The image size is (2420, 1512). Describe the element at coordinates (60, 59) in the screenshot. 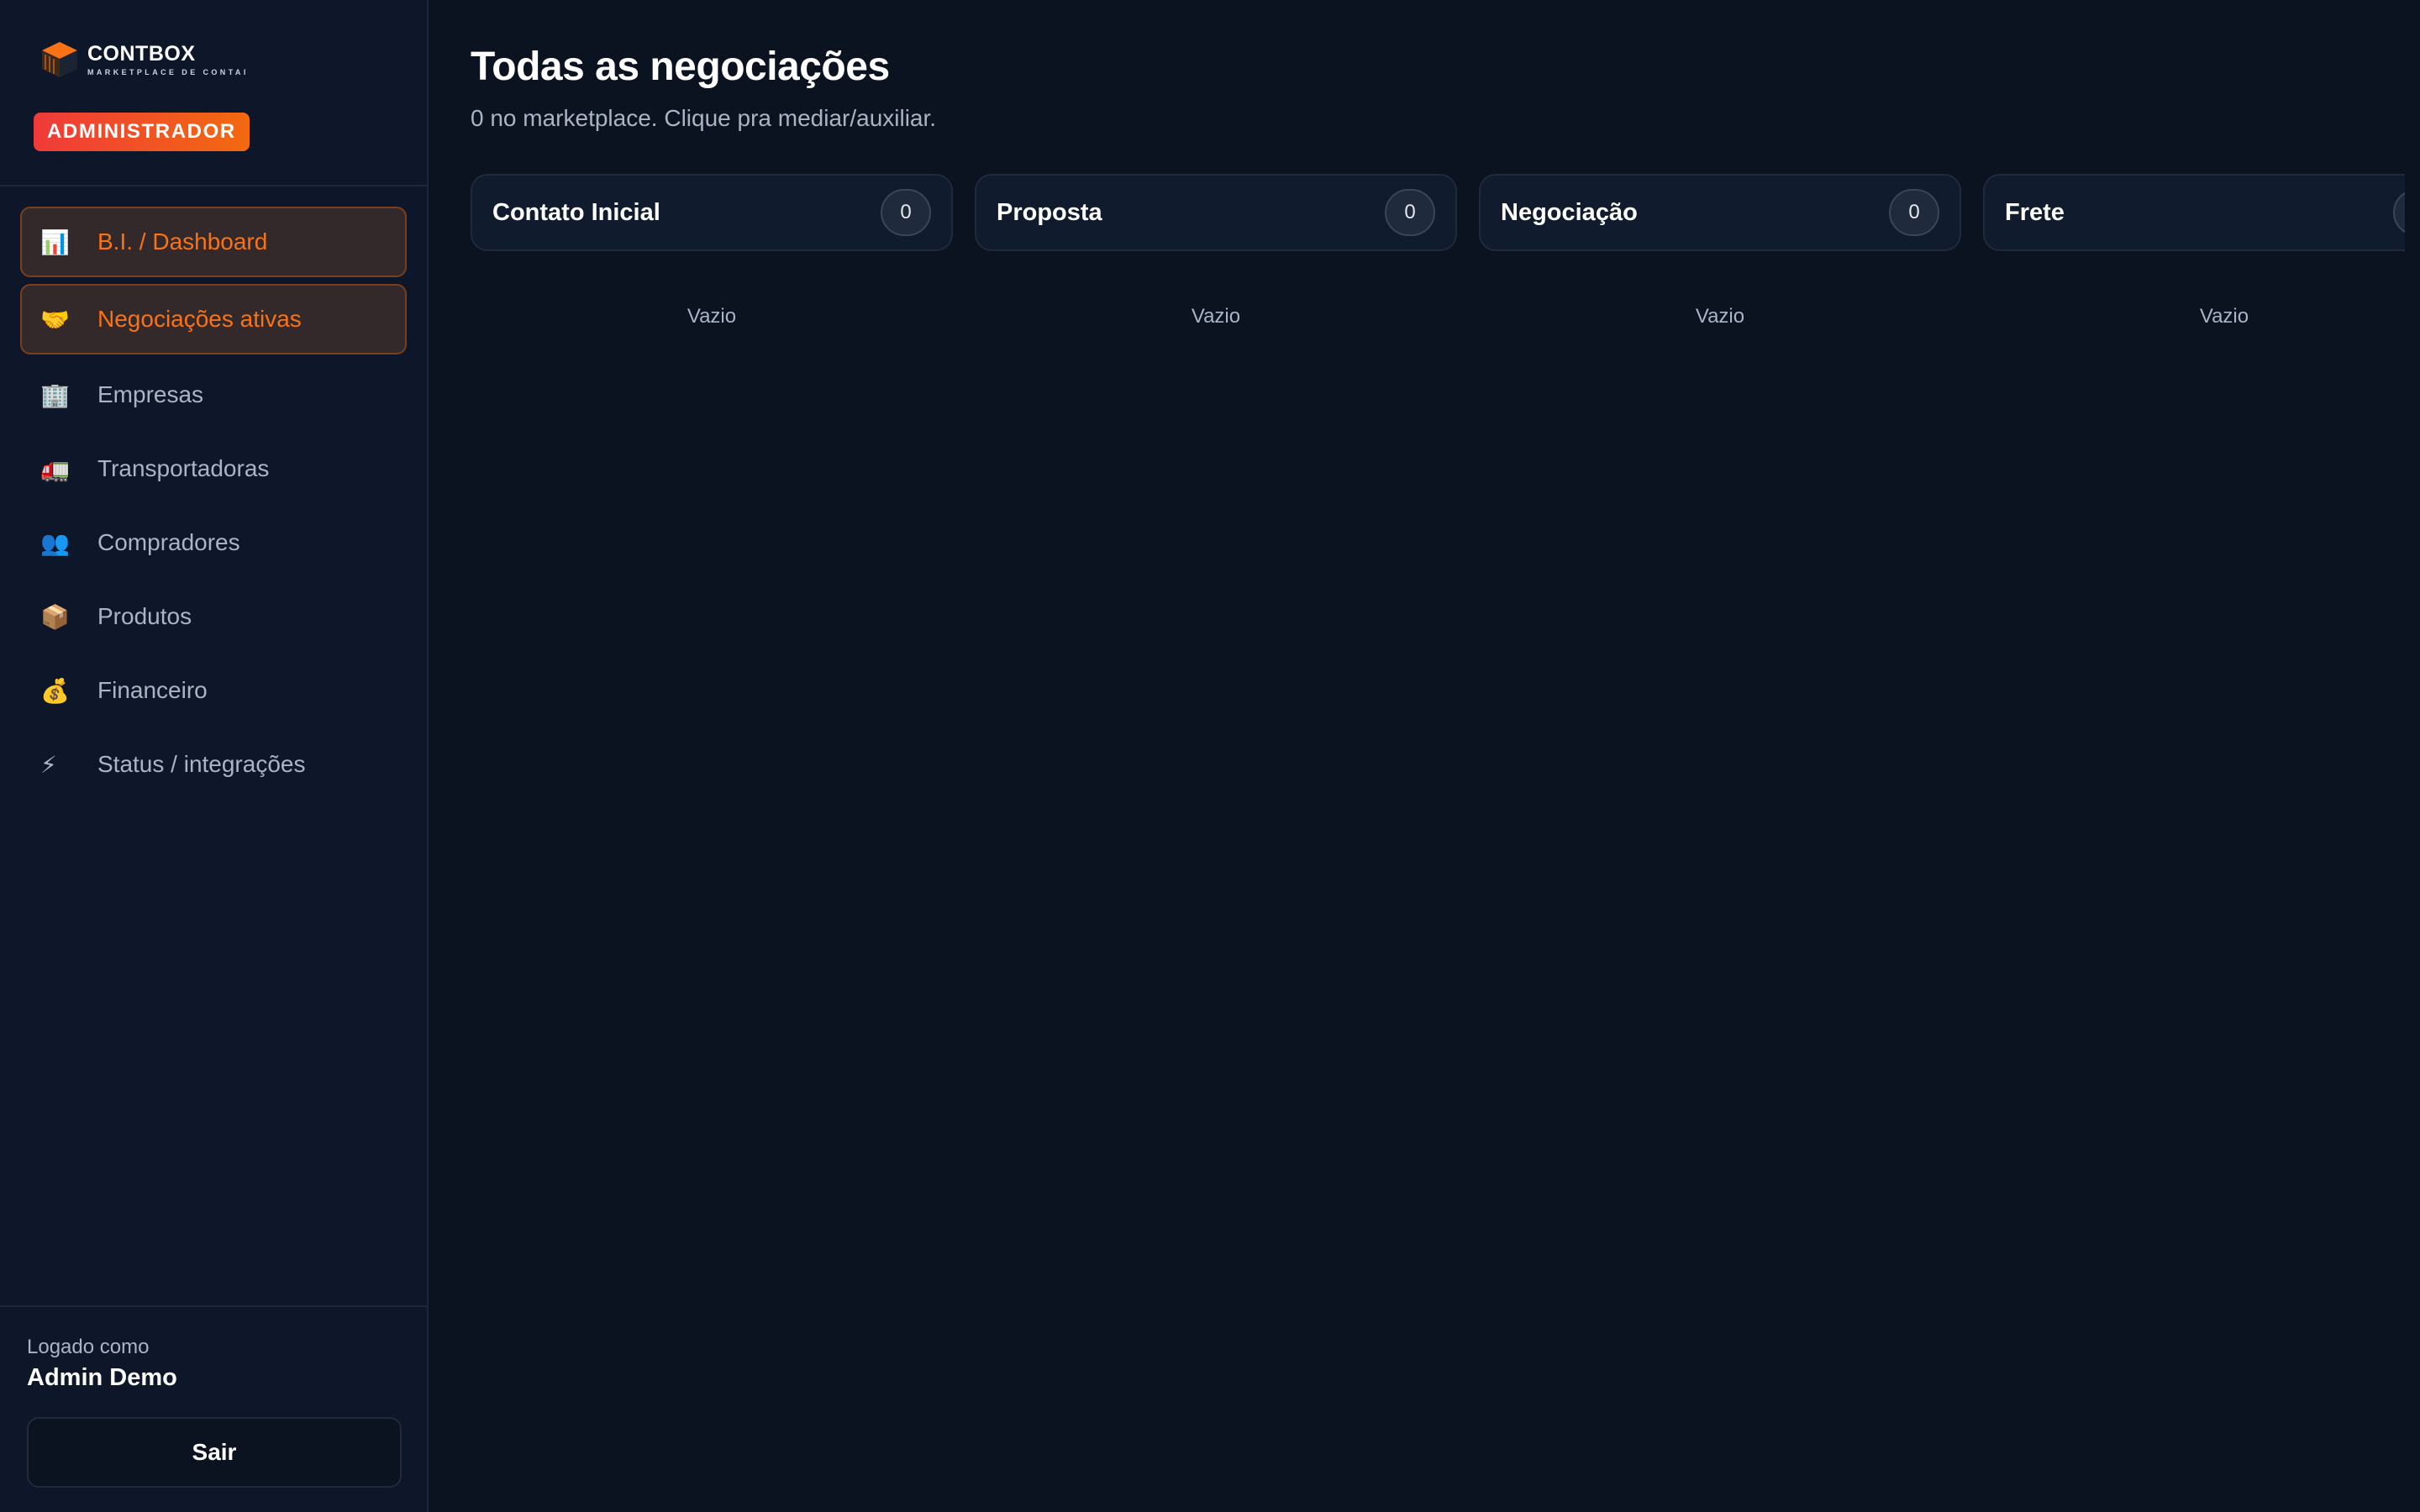

I see `container-box-icon` at that location.